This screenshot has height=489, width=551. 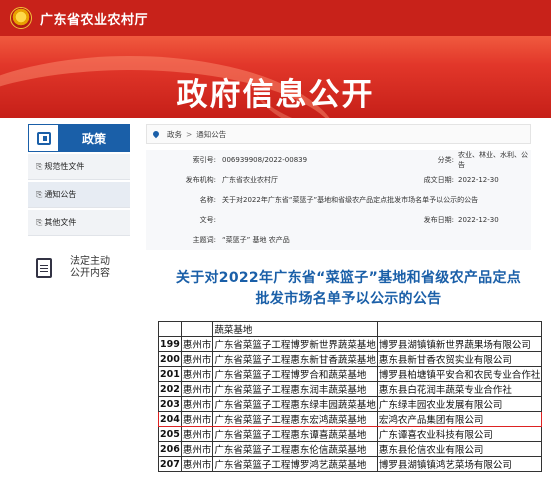 I want to click on table-cell-org: 广东谭喜农业科技有限公司, so click(x=459, y=434).